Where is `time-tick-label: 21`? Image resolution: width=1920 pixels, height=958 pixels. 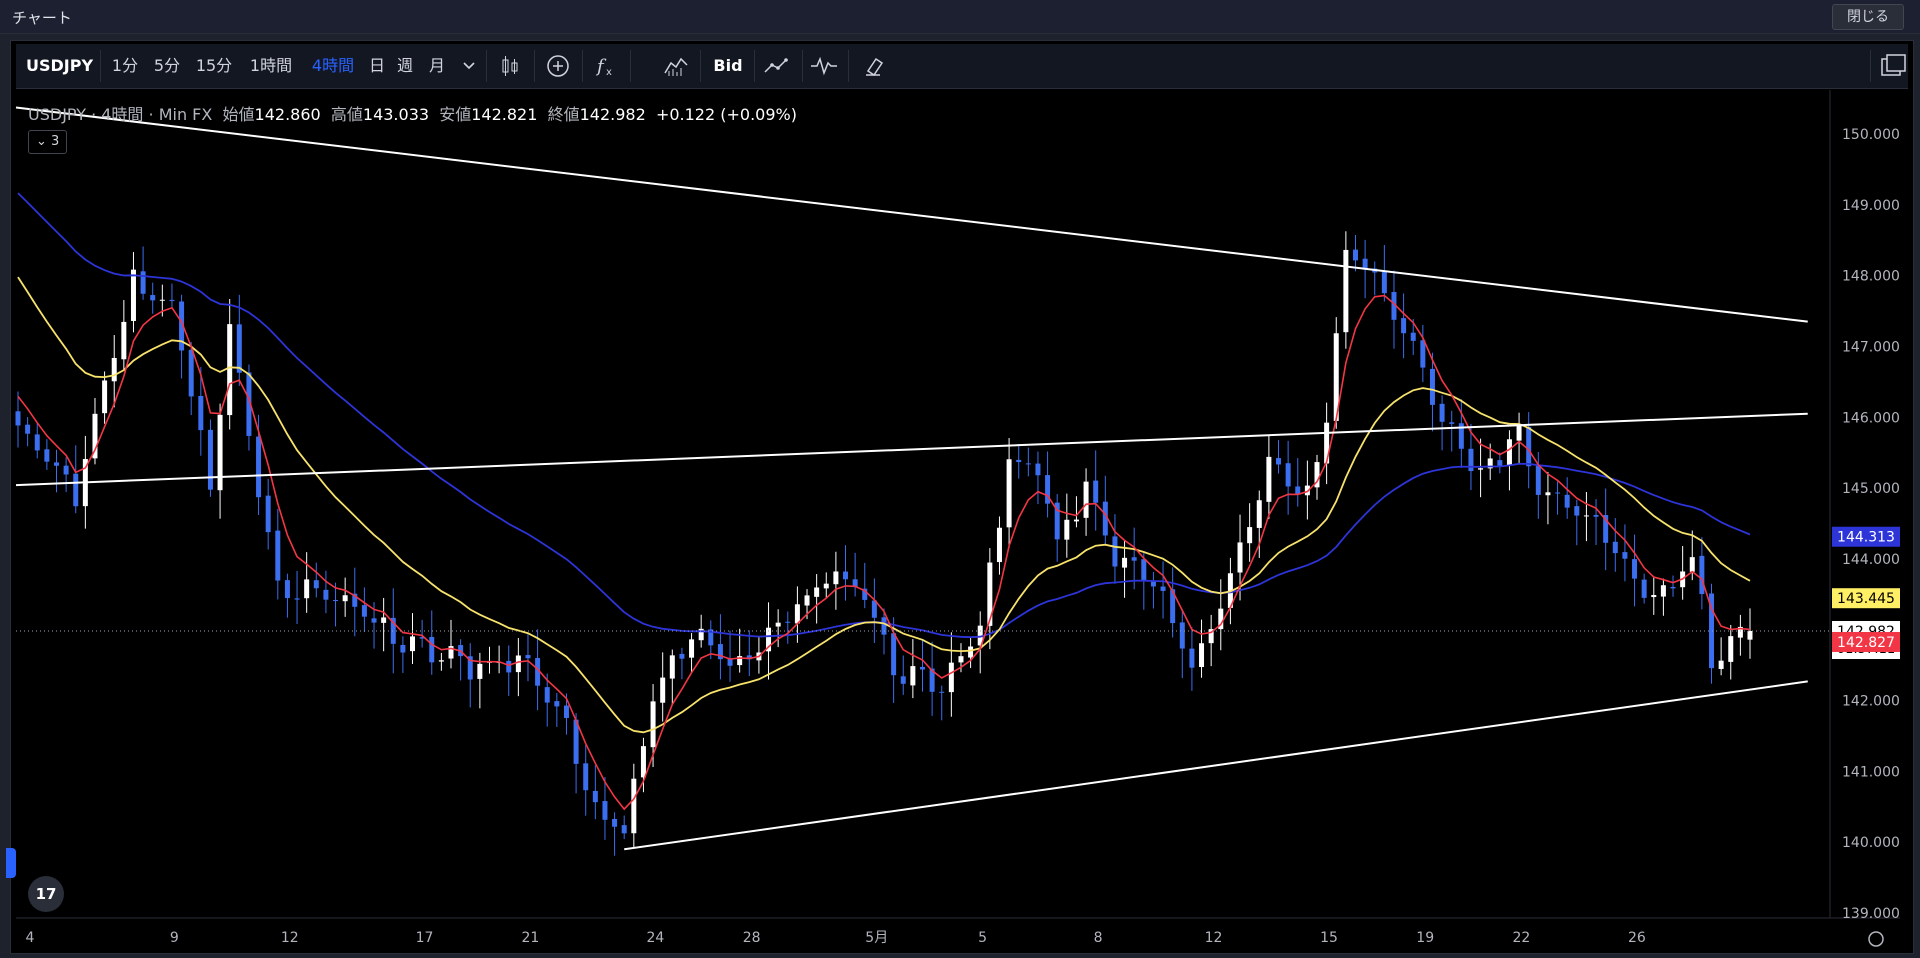
time-tick-label: 21 is located at coordinates (530, 938).